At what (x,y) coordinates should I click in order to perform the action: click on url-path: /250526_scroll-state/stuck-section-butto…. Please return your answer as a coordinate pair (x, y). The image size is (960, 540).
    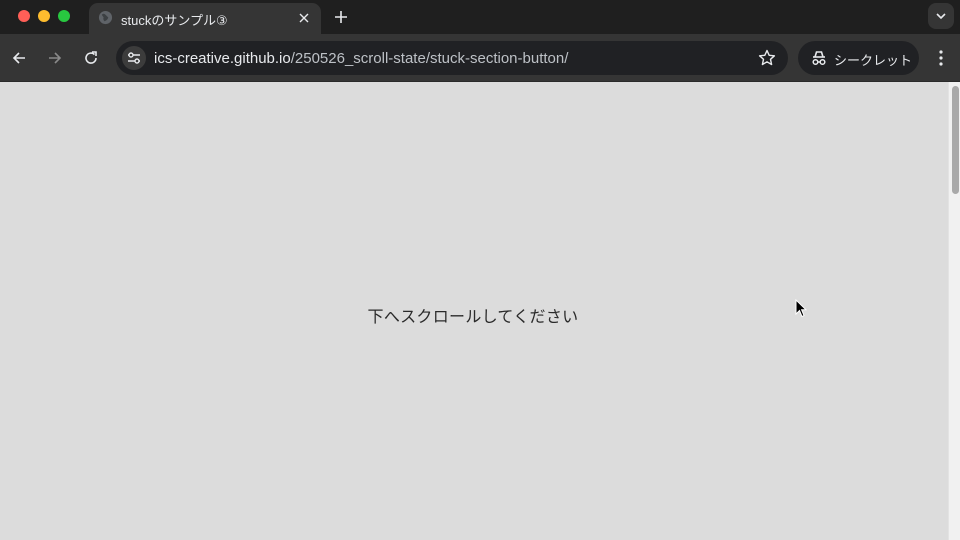
    Looking at the image, I should click on (429, 58).